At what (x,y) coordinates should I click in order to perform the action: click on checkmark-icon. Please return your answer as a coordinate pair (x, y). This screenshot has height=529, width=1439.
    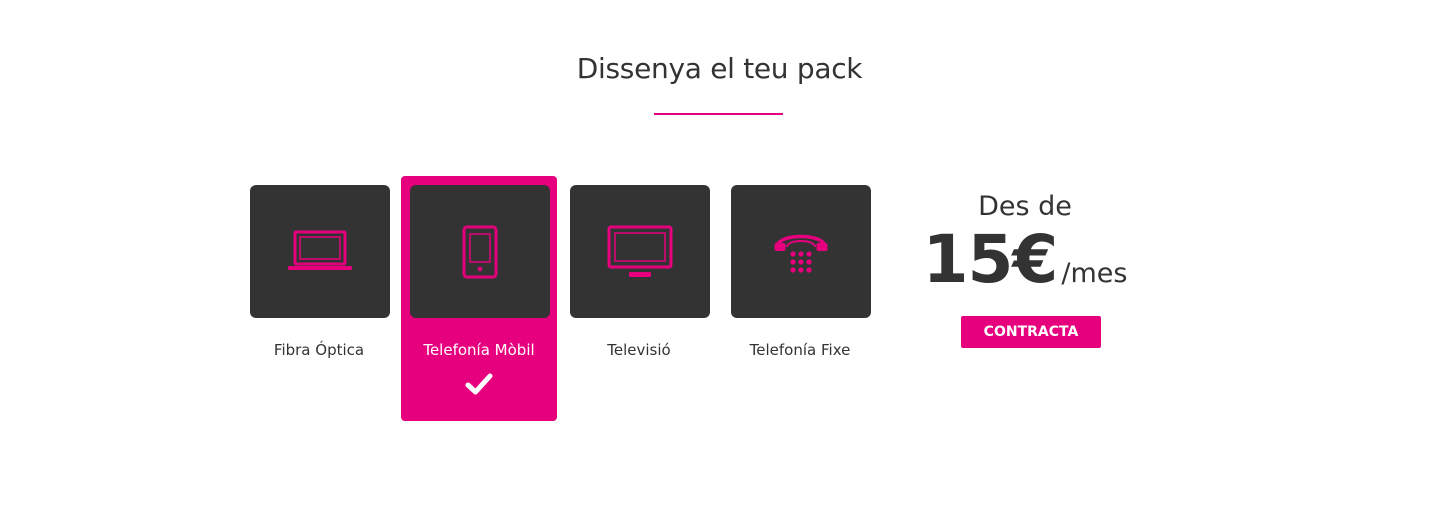
    Looking at the image, I should click on (479, 384).